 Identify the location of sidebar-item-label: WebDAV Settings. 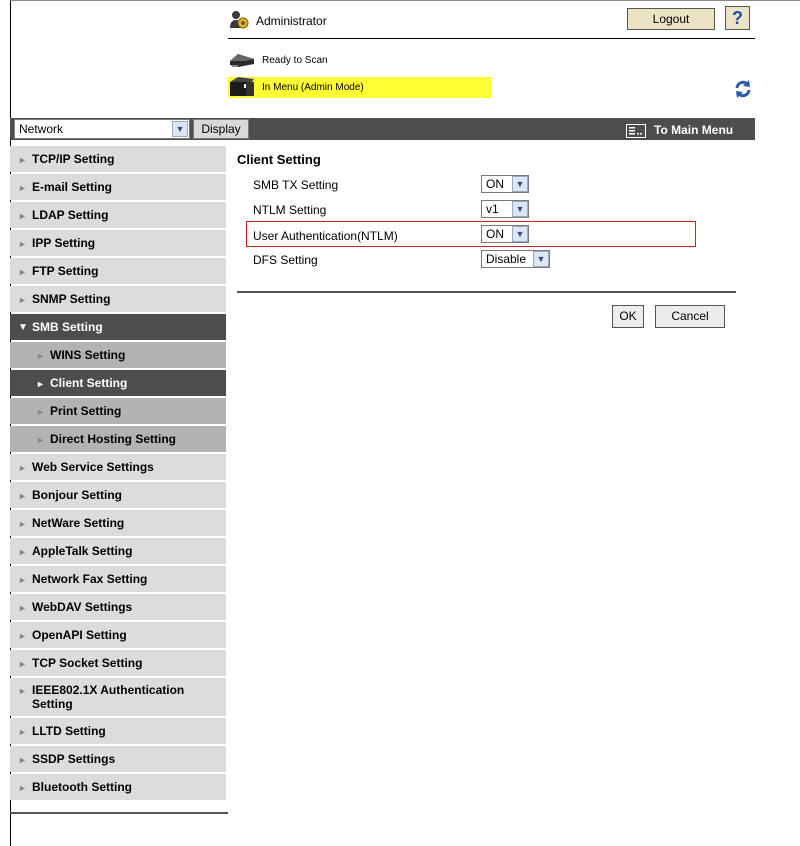
(82, 607).